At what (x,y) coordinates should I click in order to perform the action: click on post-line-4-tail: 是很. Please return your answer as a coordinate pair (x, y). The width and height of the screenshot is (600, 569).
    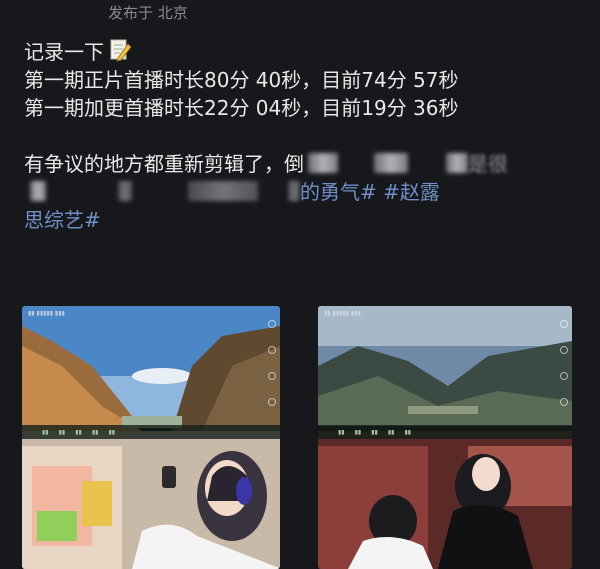
    Looking at the image, I should click on (488, 164).